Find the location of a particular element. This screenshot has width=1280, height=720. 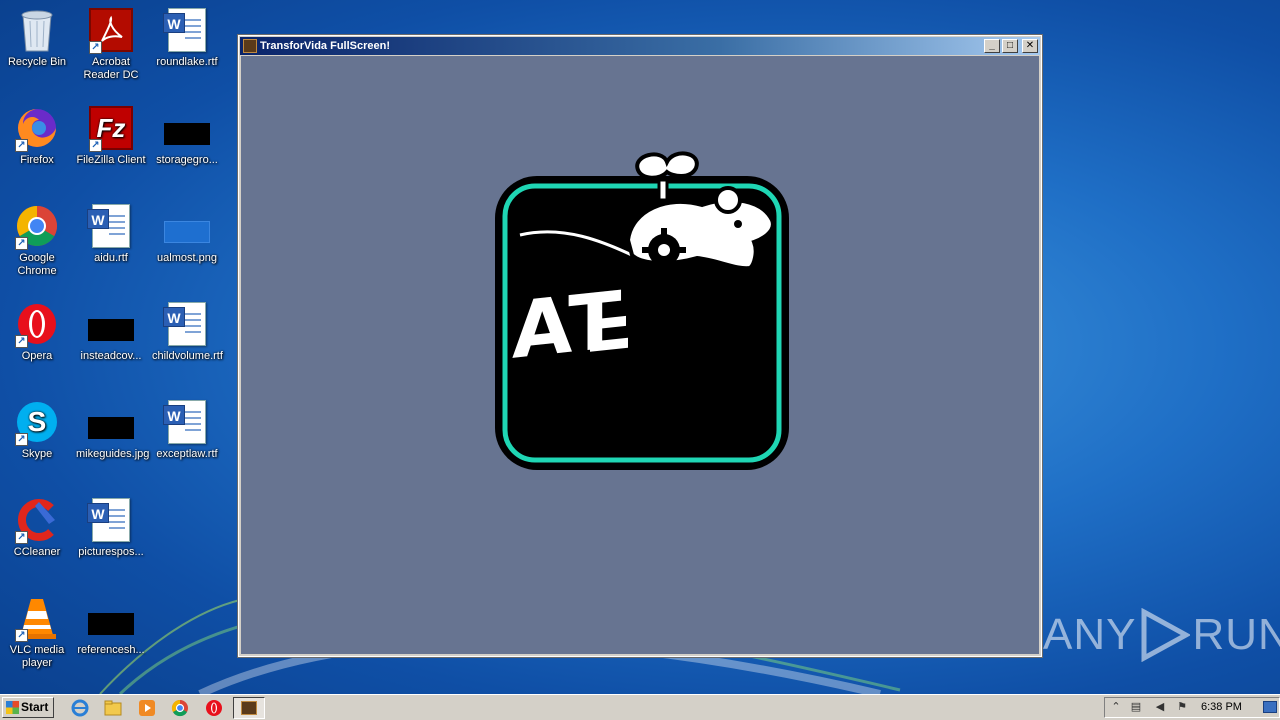

desktop-icon-aidu: W aidu.rtf is located at coordinates (111, 233).